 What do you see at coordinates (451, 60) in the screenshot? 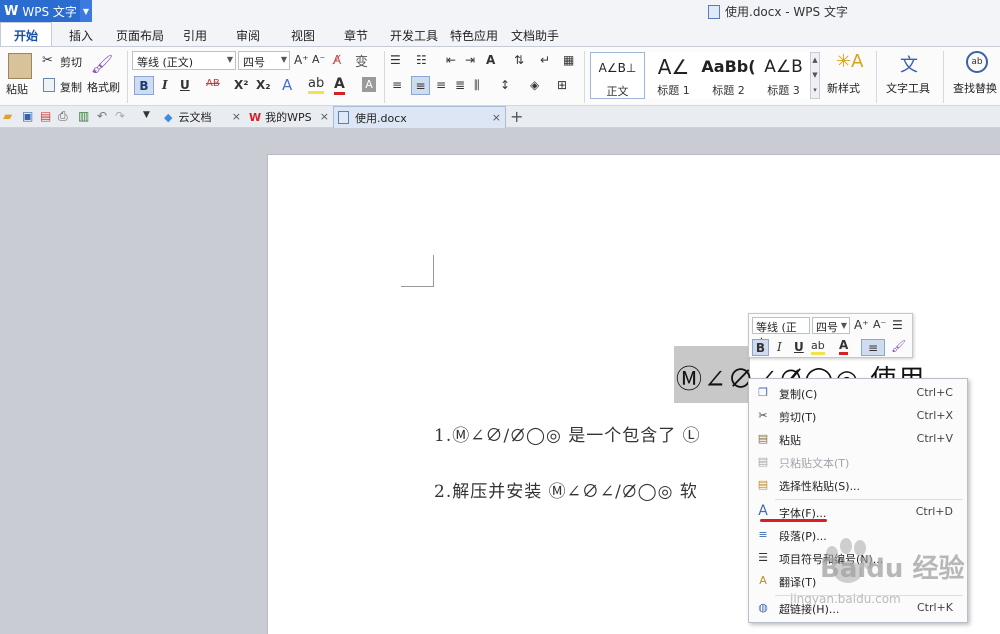
I see `decrease-indent-icon: ⇤` at bounding box center [451, 60].